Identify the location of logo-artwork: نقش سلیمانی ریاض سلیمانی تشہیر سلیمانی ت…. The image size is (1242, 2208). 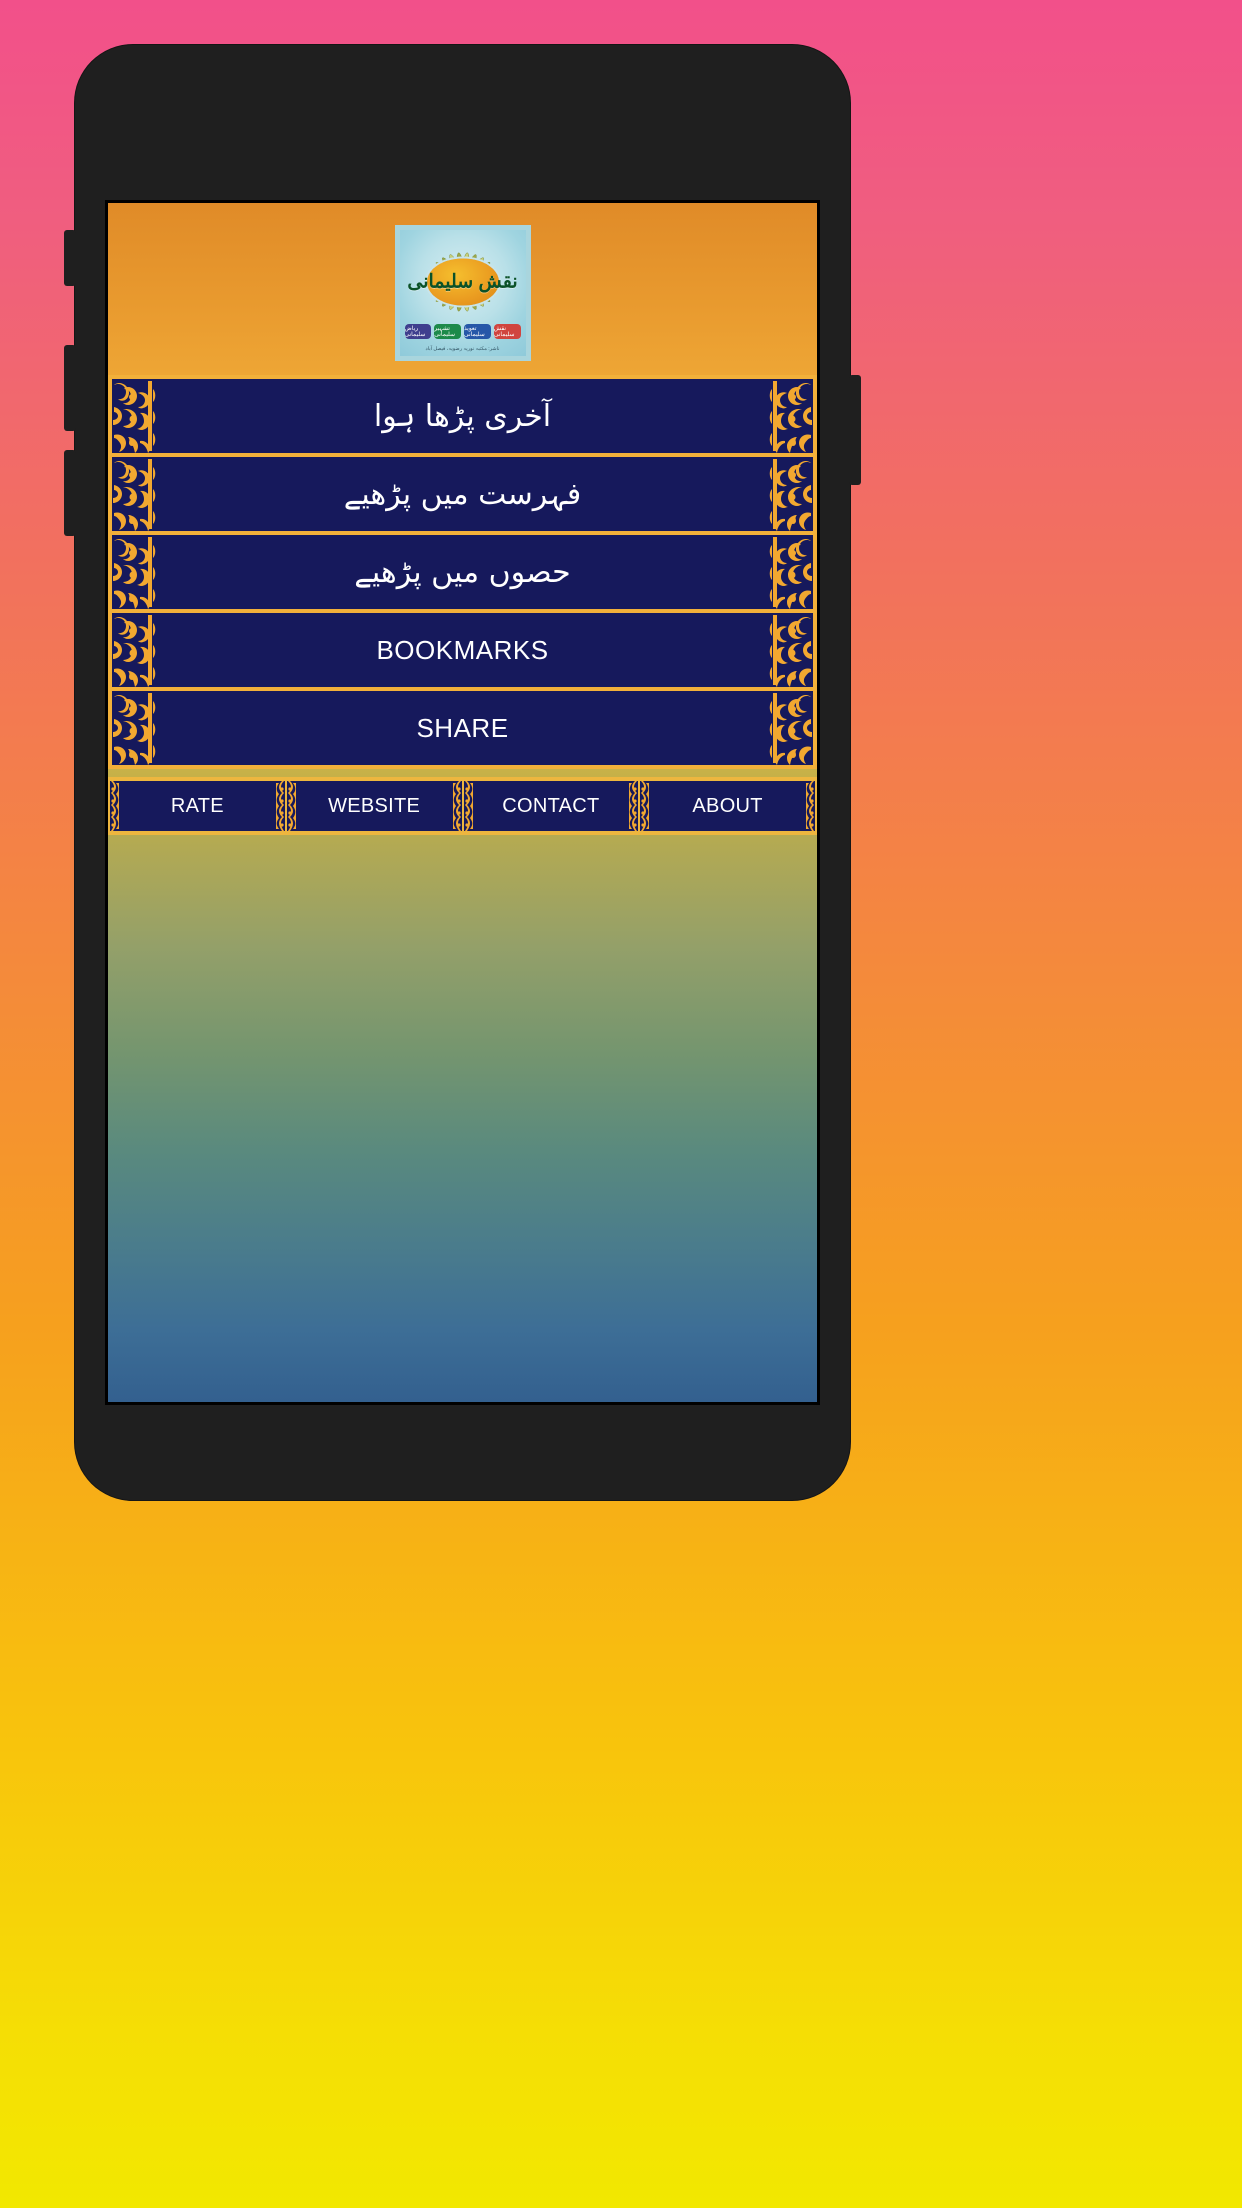
(462, 293).